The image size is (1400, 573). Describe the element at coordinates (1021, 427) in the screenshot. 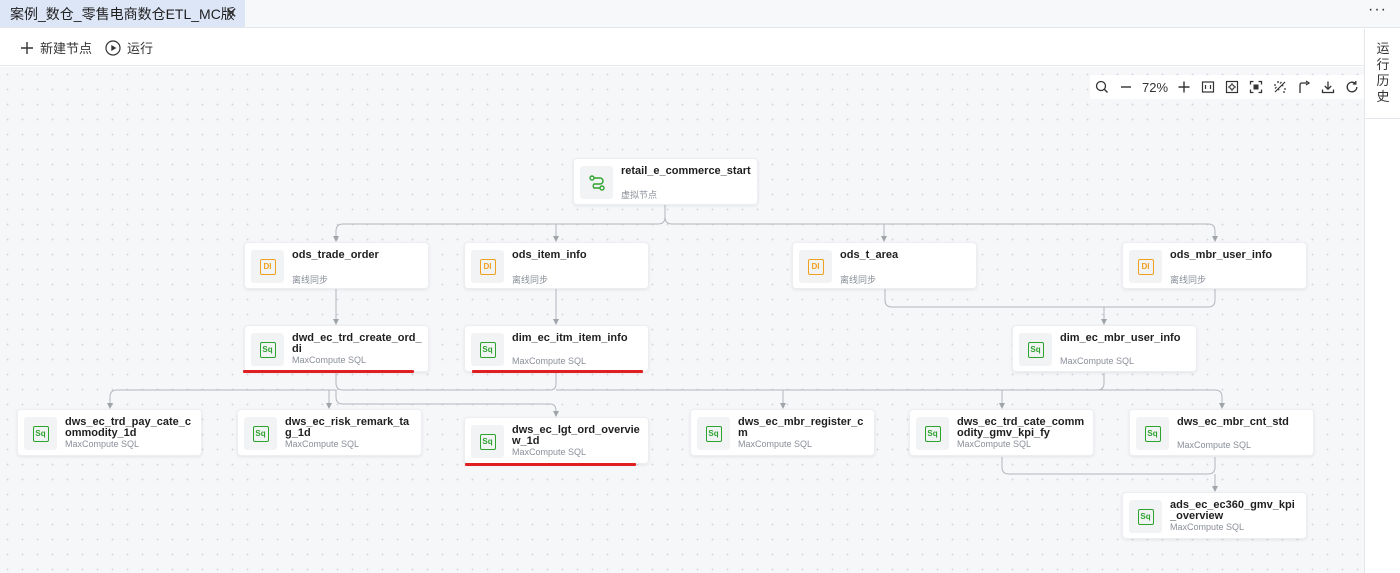

I see `node-name: dws_ec_trd_cate_commodity_gmv_kpi_fy` at that location.